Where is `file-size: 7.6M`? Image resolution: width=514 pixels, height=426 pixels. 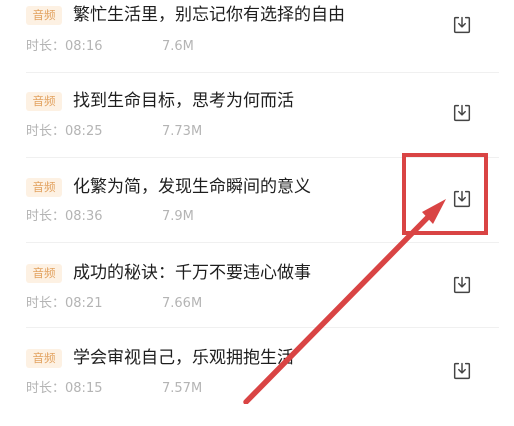 file-size: 7.6M is located at coordinates (178, 46).